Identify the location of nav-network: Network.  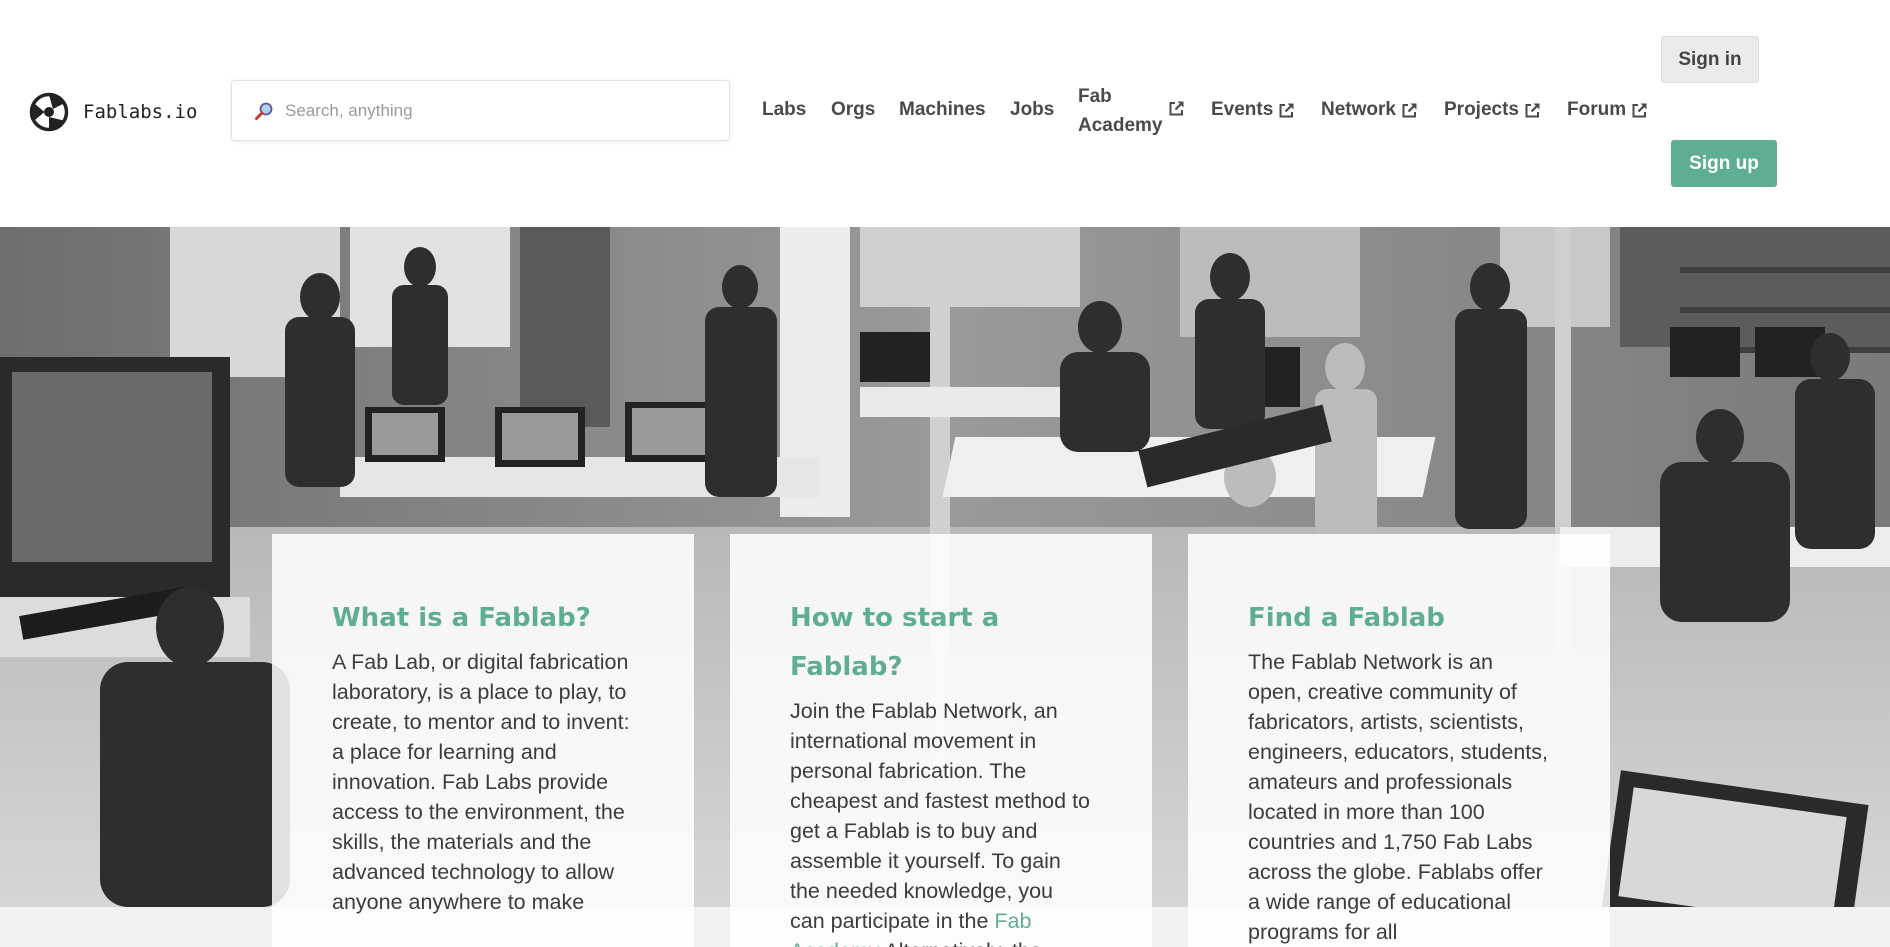
(1369, 110).